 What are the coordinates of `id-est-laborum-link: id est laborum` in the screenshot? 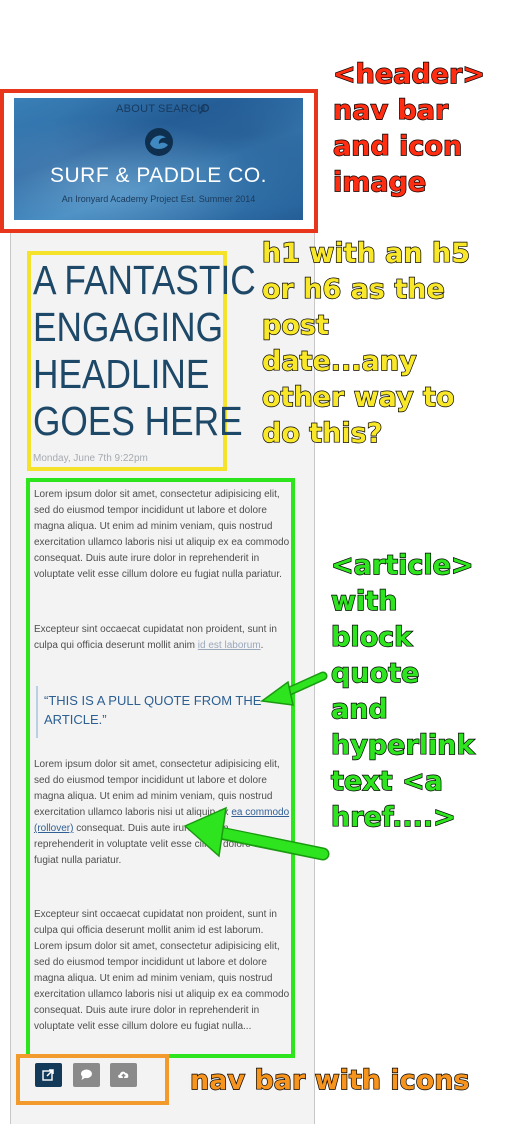 It's located at (229, 645).